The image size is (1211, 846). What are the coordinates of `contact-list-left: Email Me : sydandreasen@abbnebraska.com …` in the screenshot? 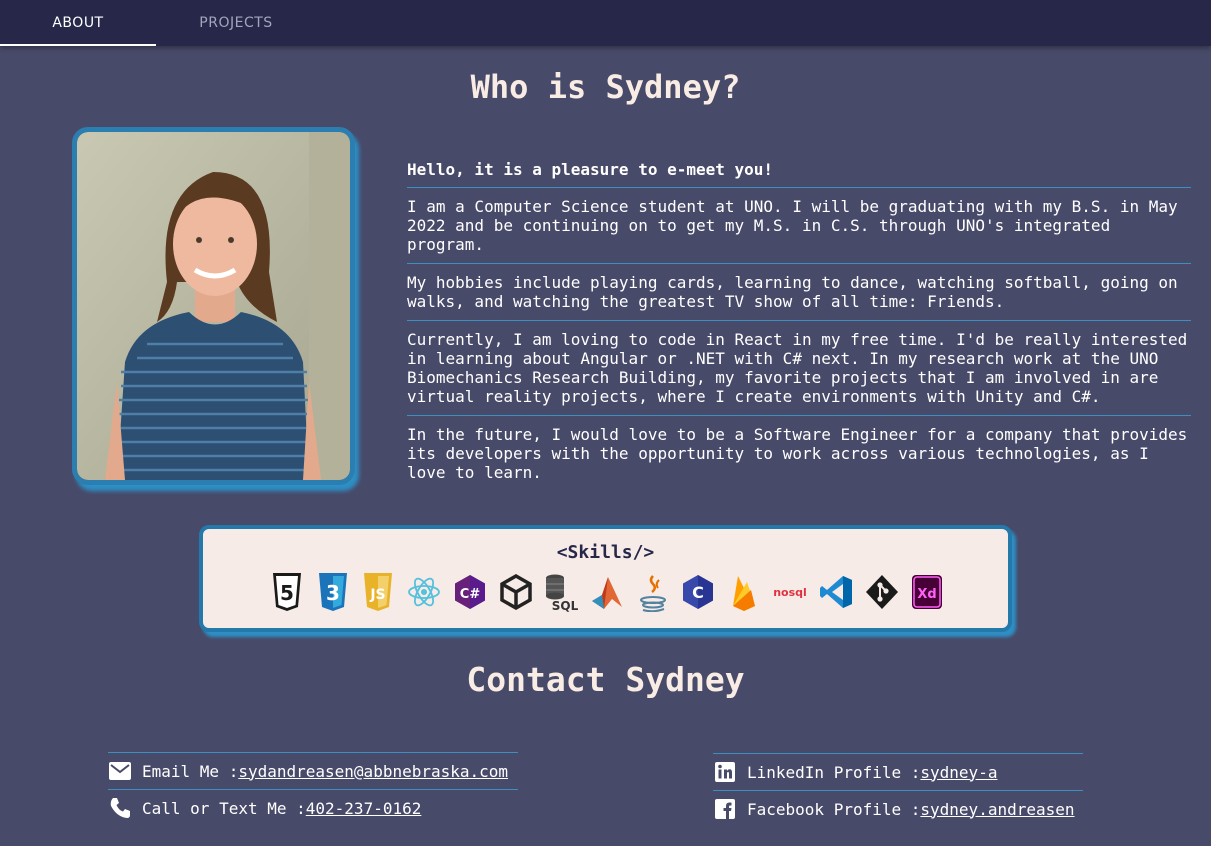 It's located at (313, 789).